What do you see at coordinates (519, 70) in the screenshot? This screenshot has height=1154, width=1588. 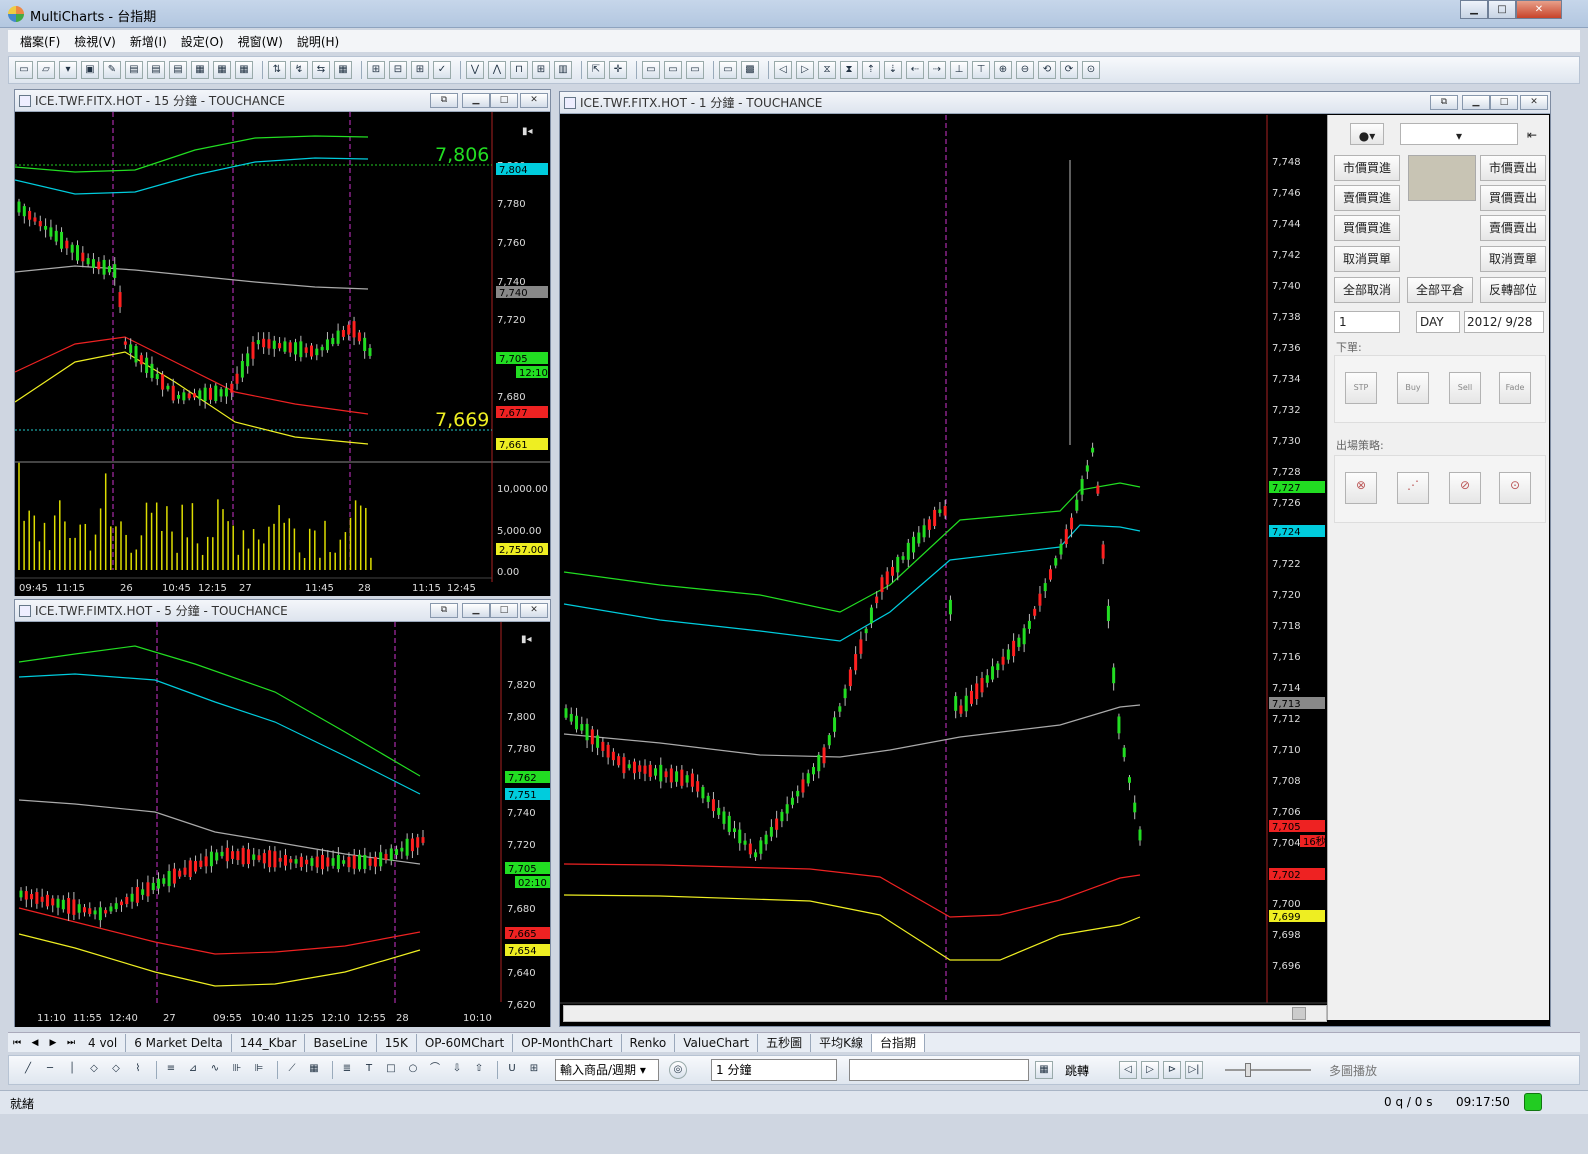 I see `toolbar-tool-24-icon: ⊓` at bounding box center [519, 70].